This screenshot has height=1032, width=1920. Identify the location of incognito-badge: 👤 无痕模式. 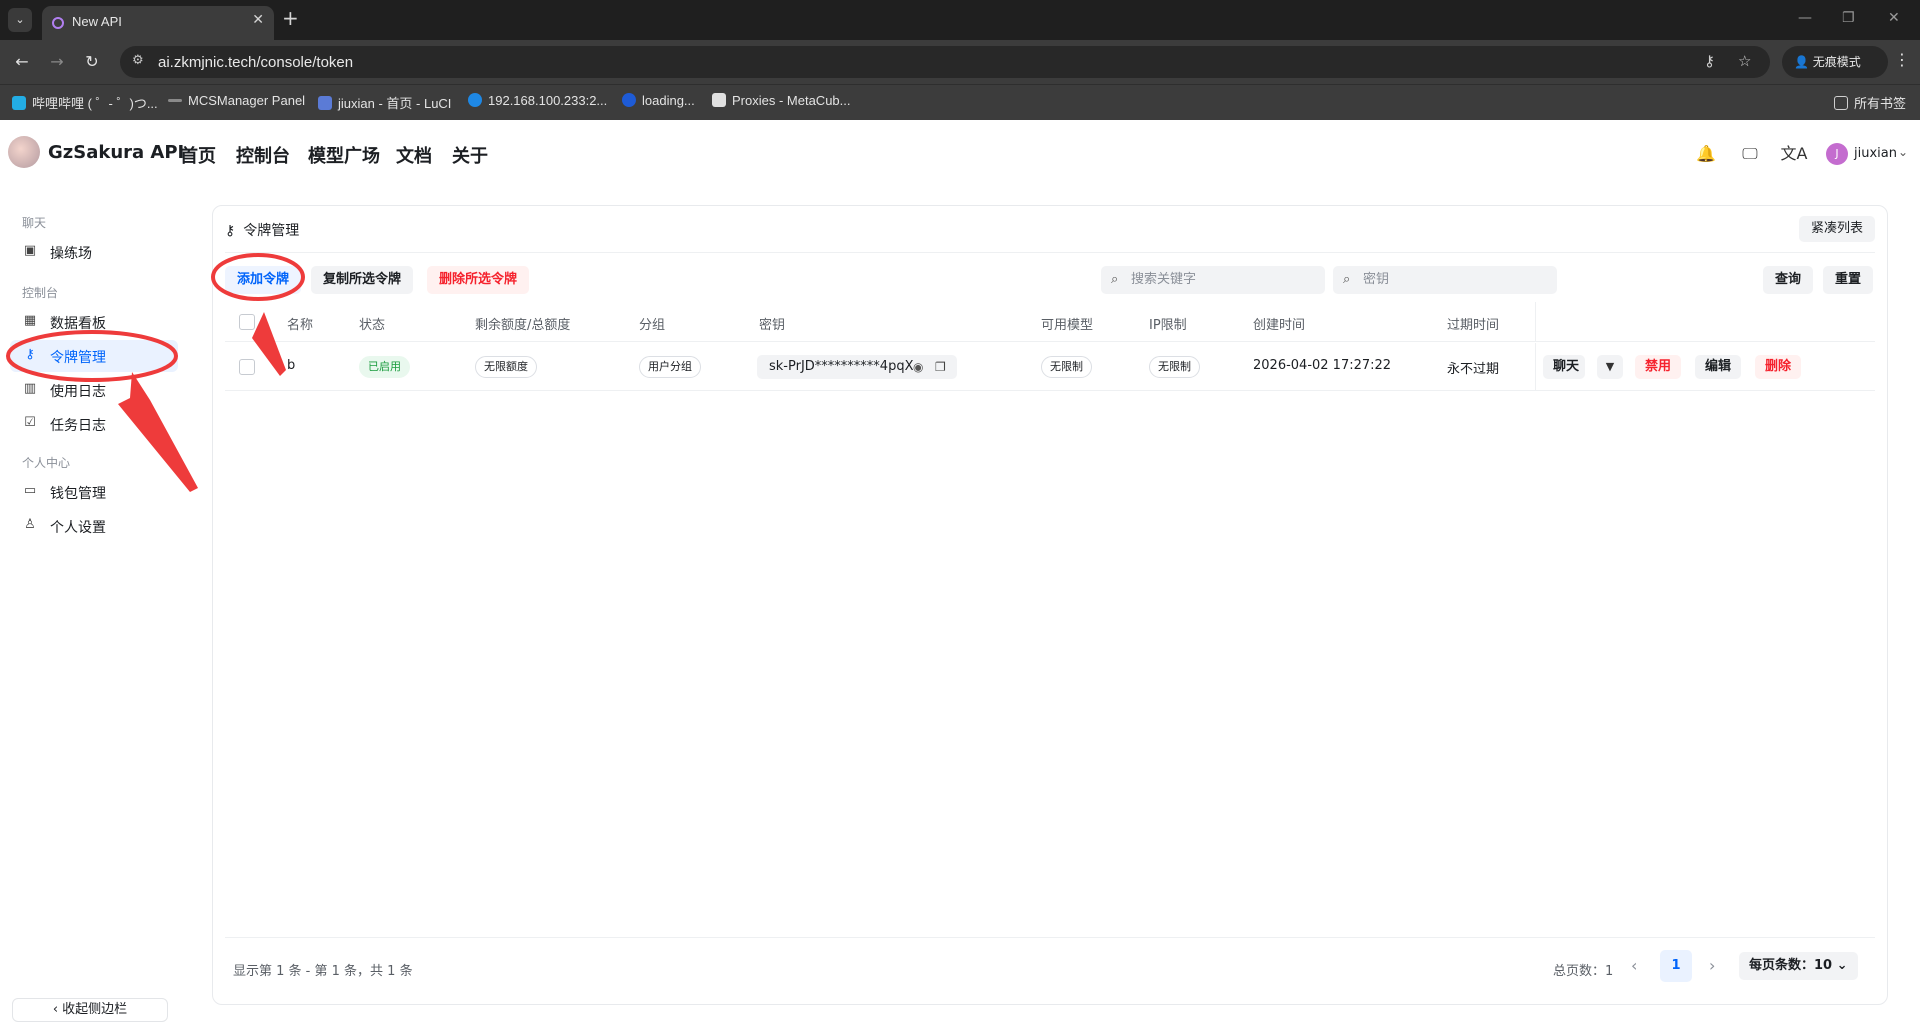
(1835, 62).